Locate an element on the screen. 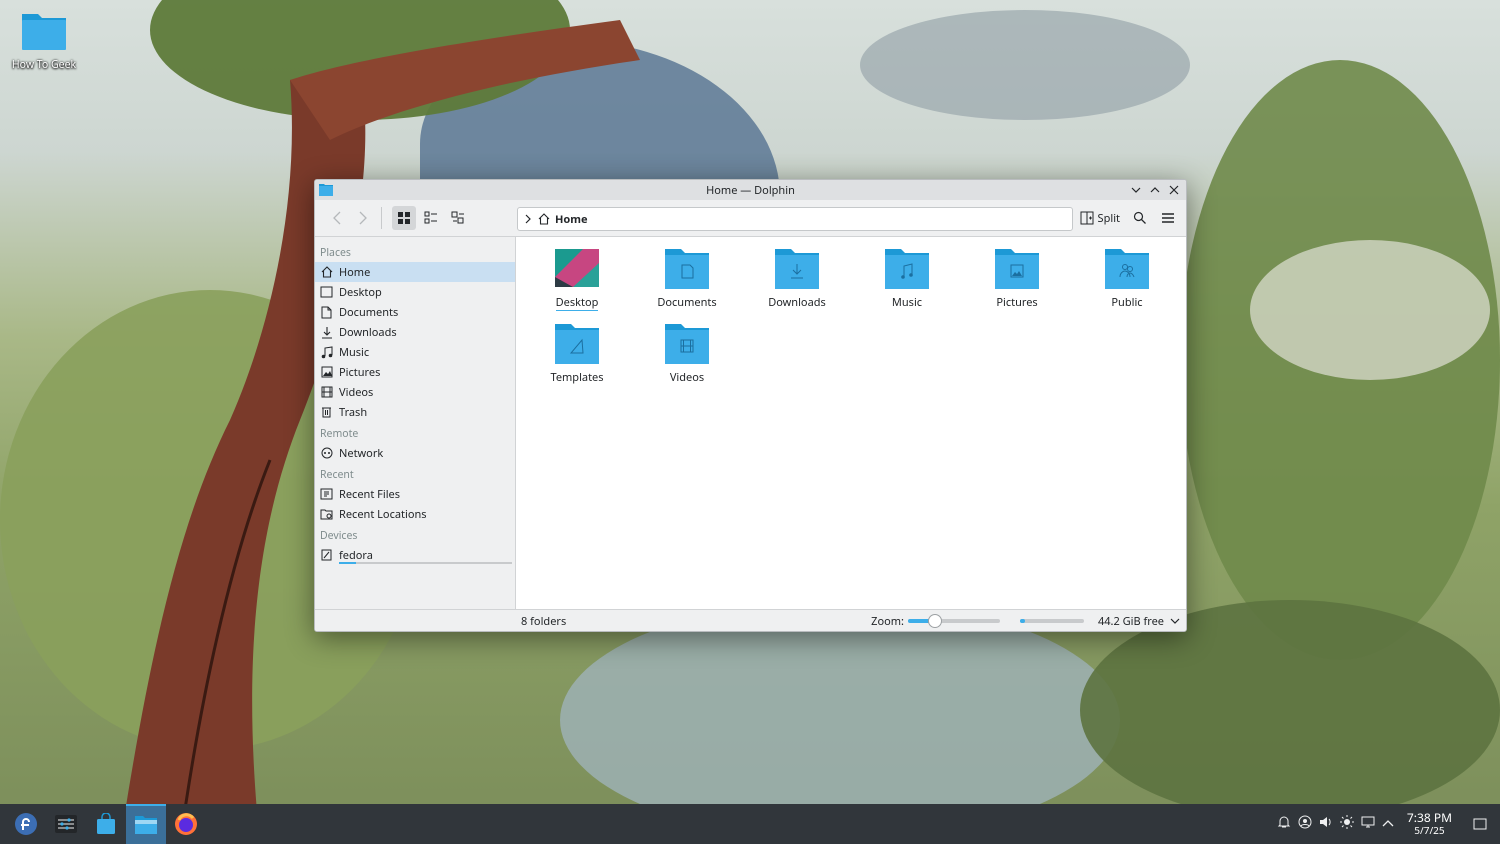 Image resolution: width=1500 pixels, height=844 pixels. desktop-folder-how-to-geek: How To Geek is located at coordinates (44, 40).